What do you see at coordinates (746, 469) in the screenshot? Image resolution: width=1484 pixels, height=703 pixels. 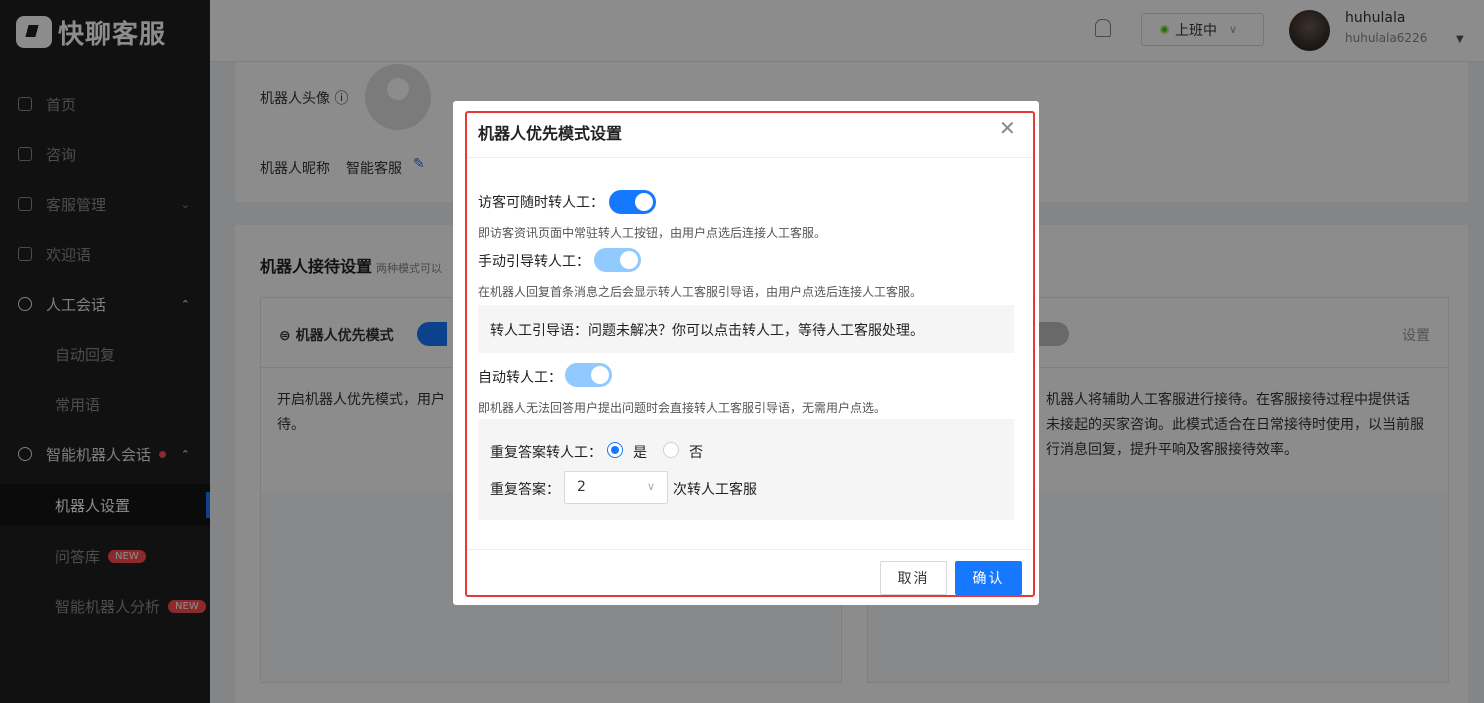 I see `repeat-settings-box` at bounding box center [746, 469].